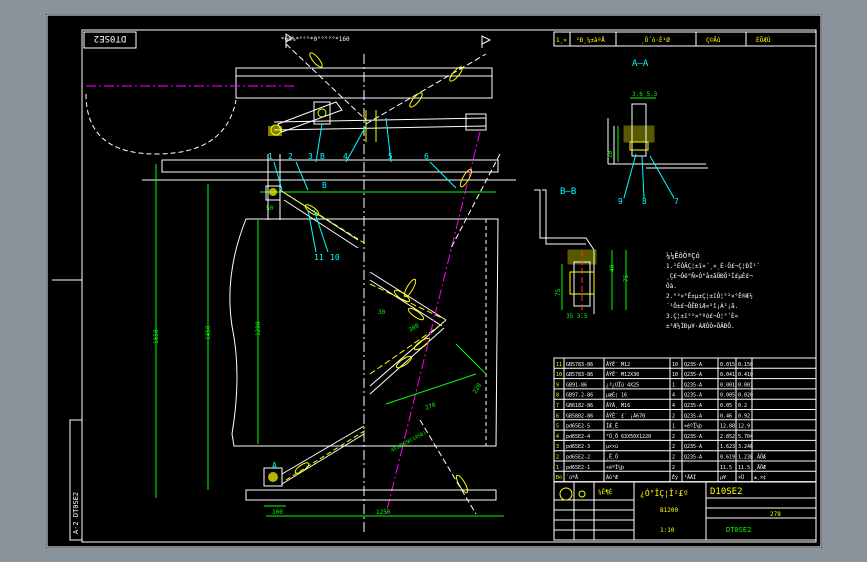 The image size is (867, 562). Describe the element at coordinates (578, 427) in the screenshot. I see `bom-cell: pd65E2-5` at that location.